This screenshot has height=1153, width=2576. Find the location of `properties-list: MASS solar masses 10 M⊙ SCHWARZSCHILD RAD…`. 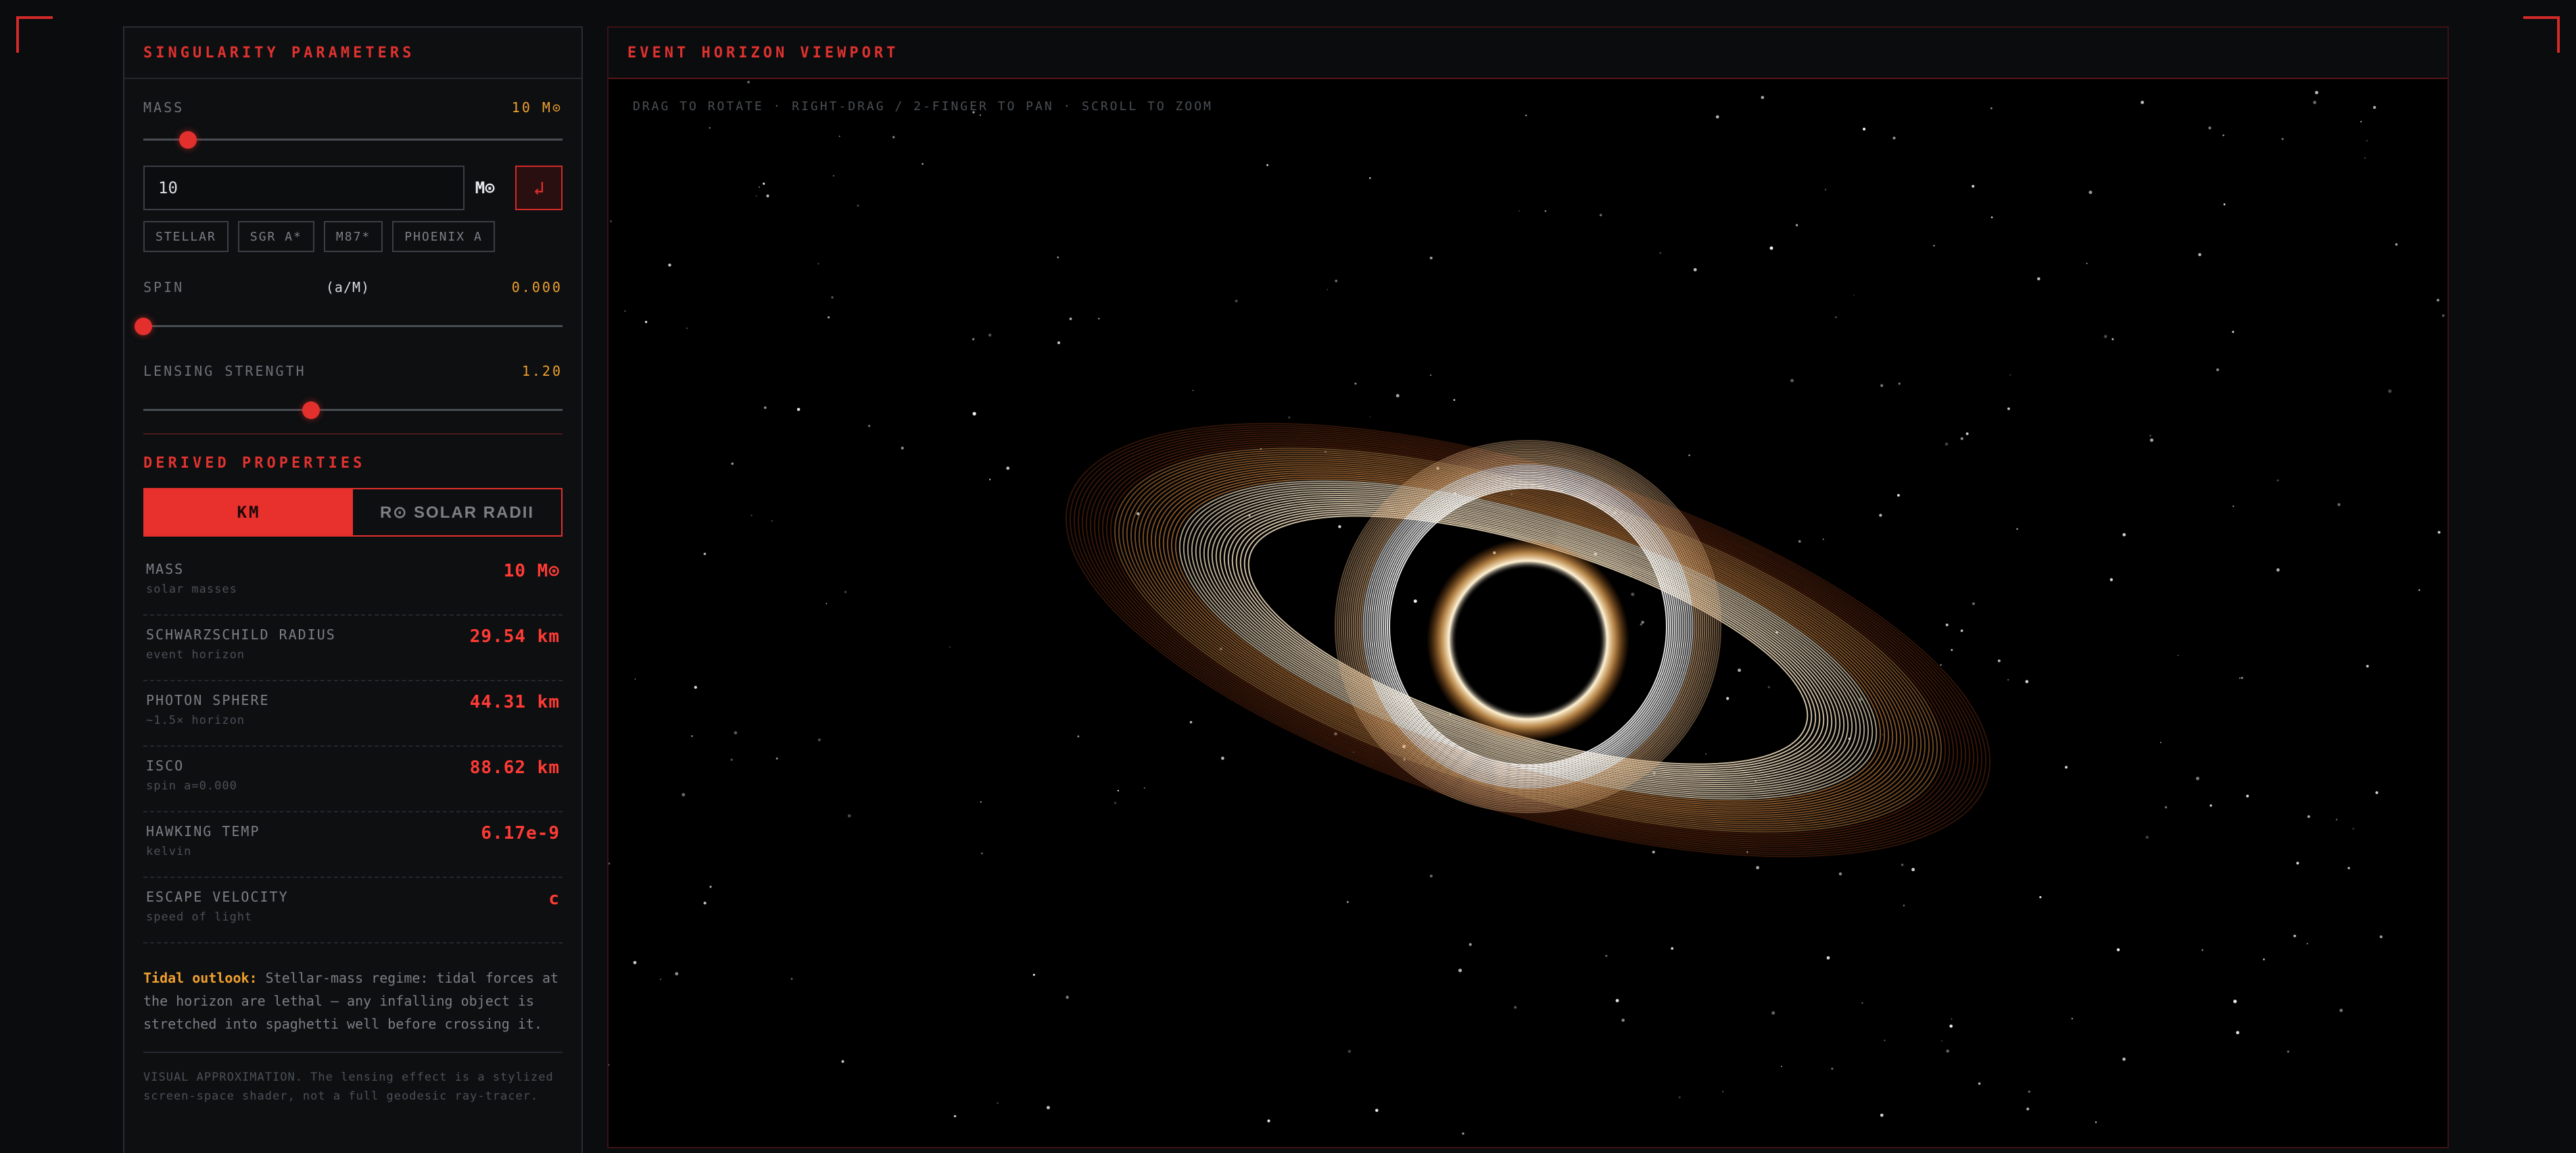

properties-list: MASS solar masses 10 M⊙ SCHWARZSCHILD RAD… is located at coordinates (353, 747).